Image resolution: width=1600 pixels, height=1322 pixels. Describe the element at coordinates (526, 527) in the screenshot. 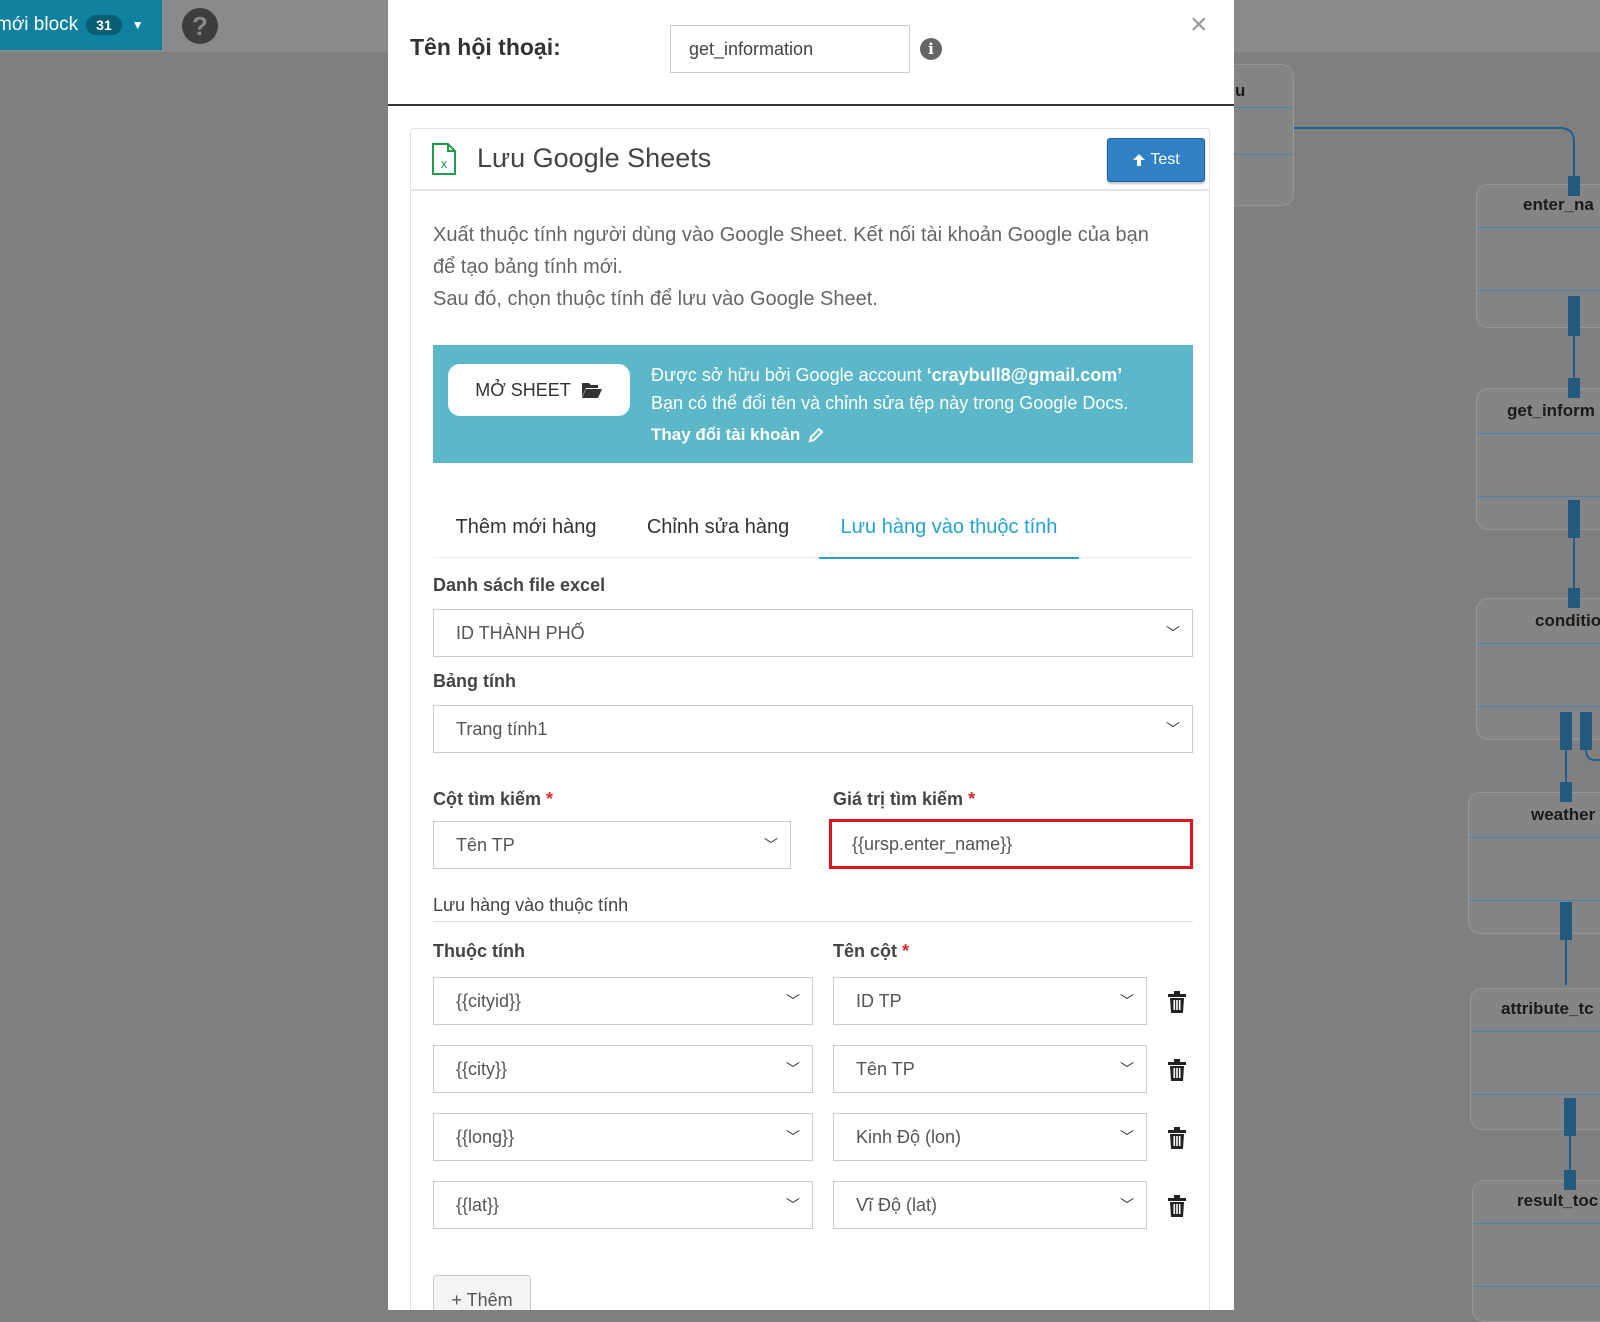

I see `tab-add-row: Thêm mới hàng` at that location.